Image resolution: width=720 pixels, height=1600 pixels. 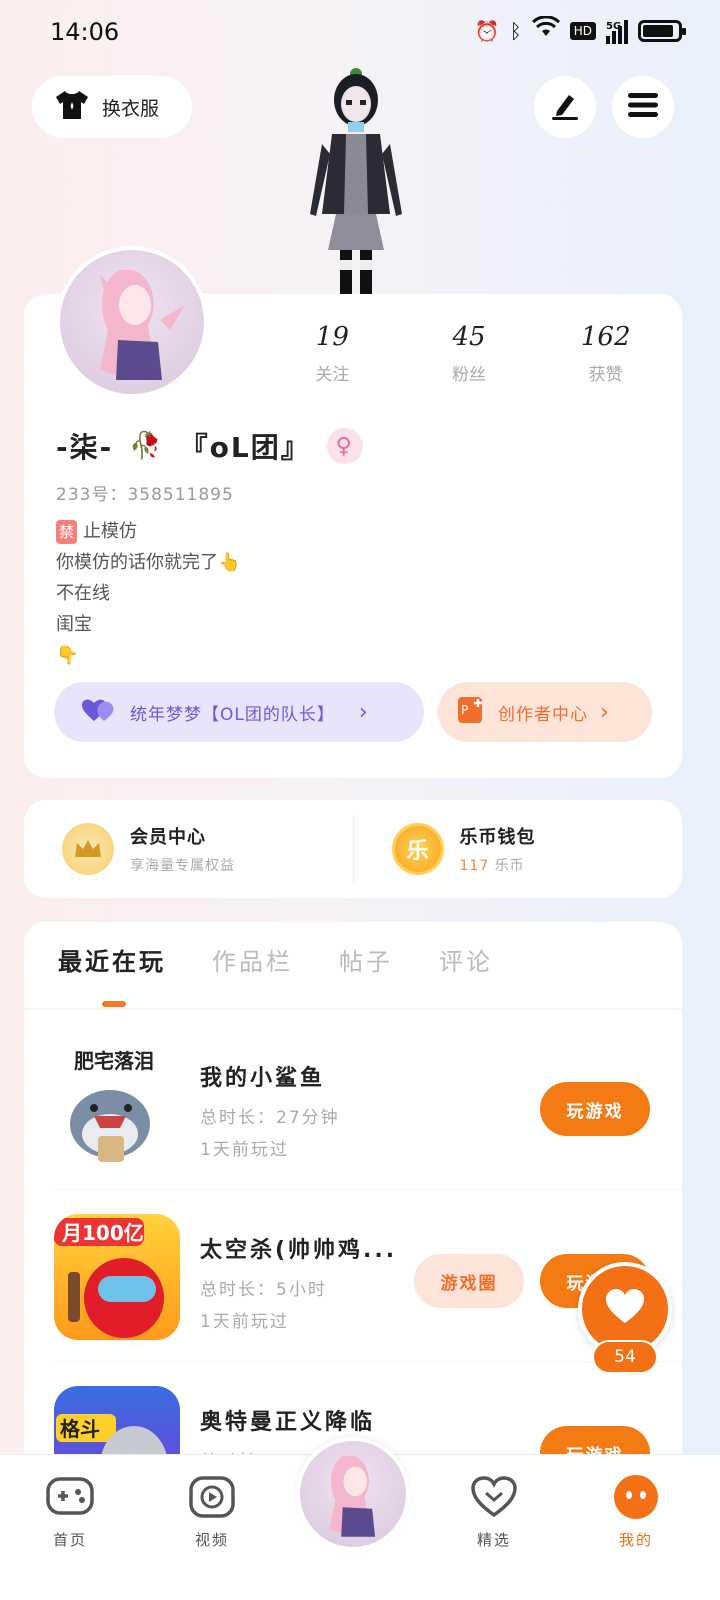 I want to click on avatar, so click(x=132, y=322).